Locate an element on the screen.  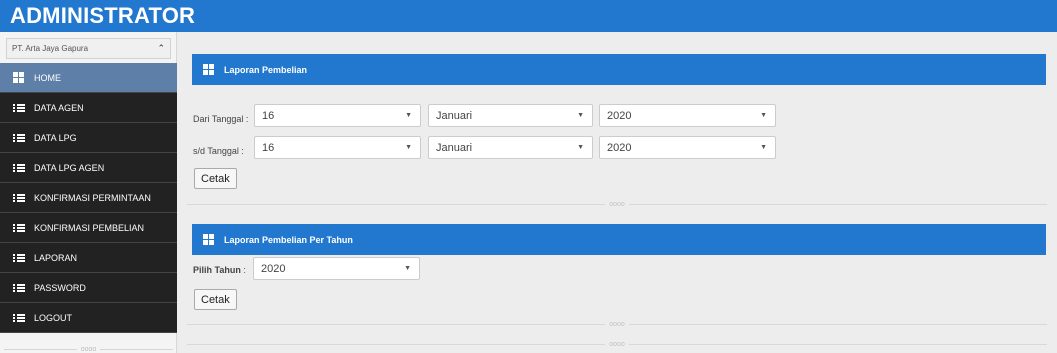
sidebar-item-label: HOME is located at coordinates (47, 77).